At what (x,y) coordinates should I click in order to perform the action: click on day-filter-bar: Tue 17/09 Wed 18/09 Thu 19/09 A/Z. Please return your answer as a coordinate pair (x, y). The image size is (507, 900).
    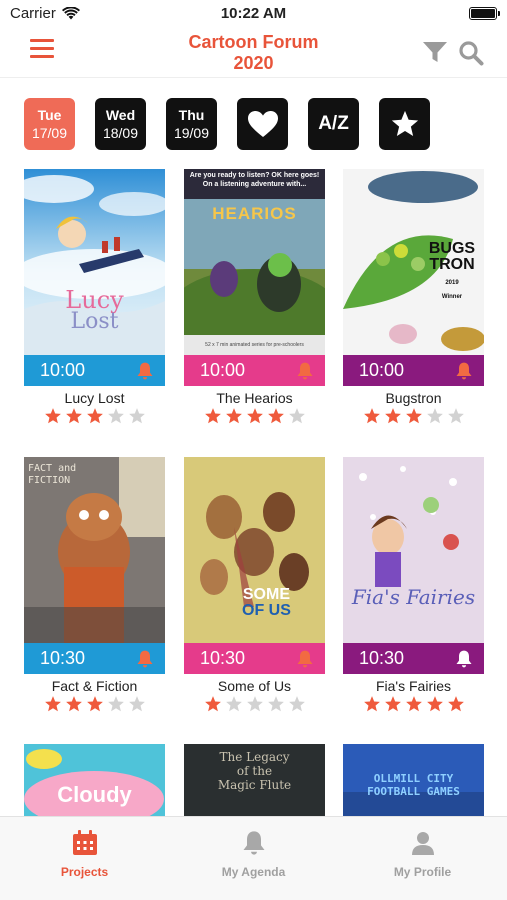
    Looking at the image, I should click on (253, 125).